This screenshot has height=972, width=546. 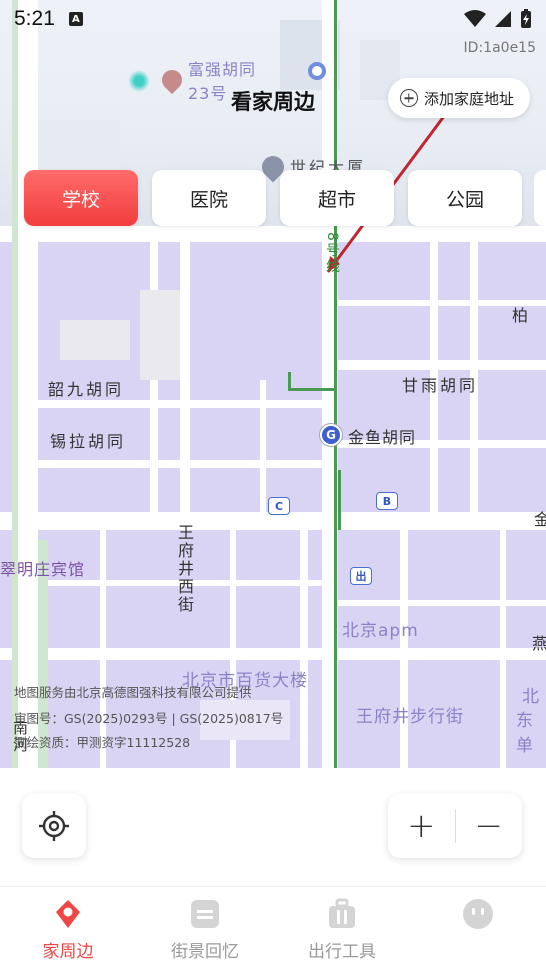 I want to click on map-label: 富强胡同, so click(x=222, y=69).